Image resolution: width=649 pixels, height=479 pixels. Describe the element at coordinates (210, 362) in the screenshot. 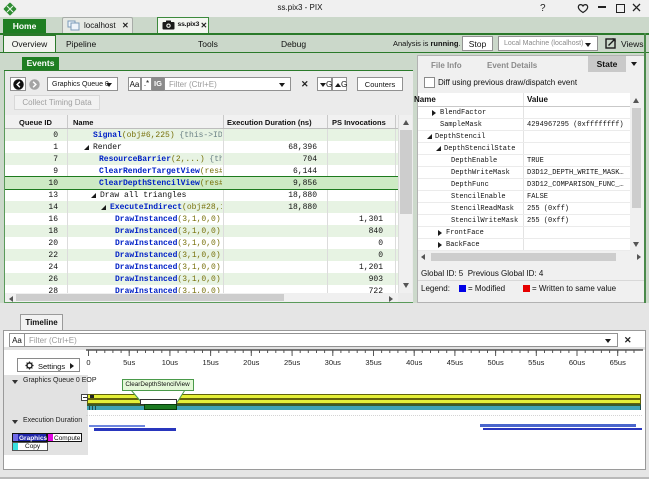

I see `svg-text: 15us` at that location.